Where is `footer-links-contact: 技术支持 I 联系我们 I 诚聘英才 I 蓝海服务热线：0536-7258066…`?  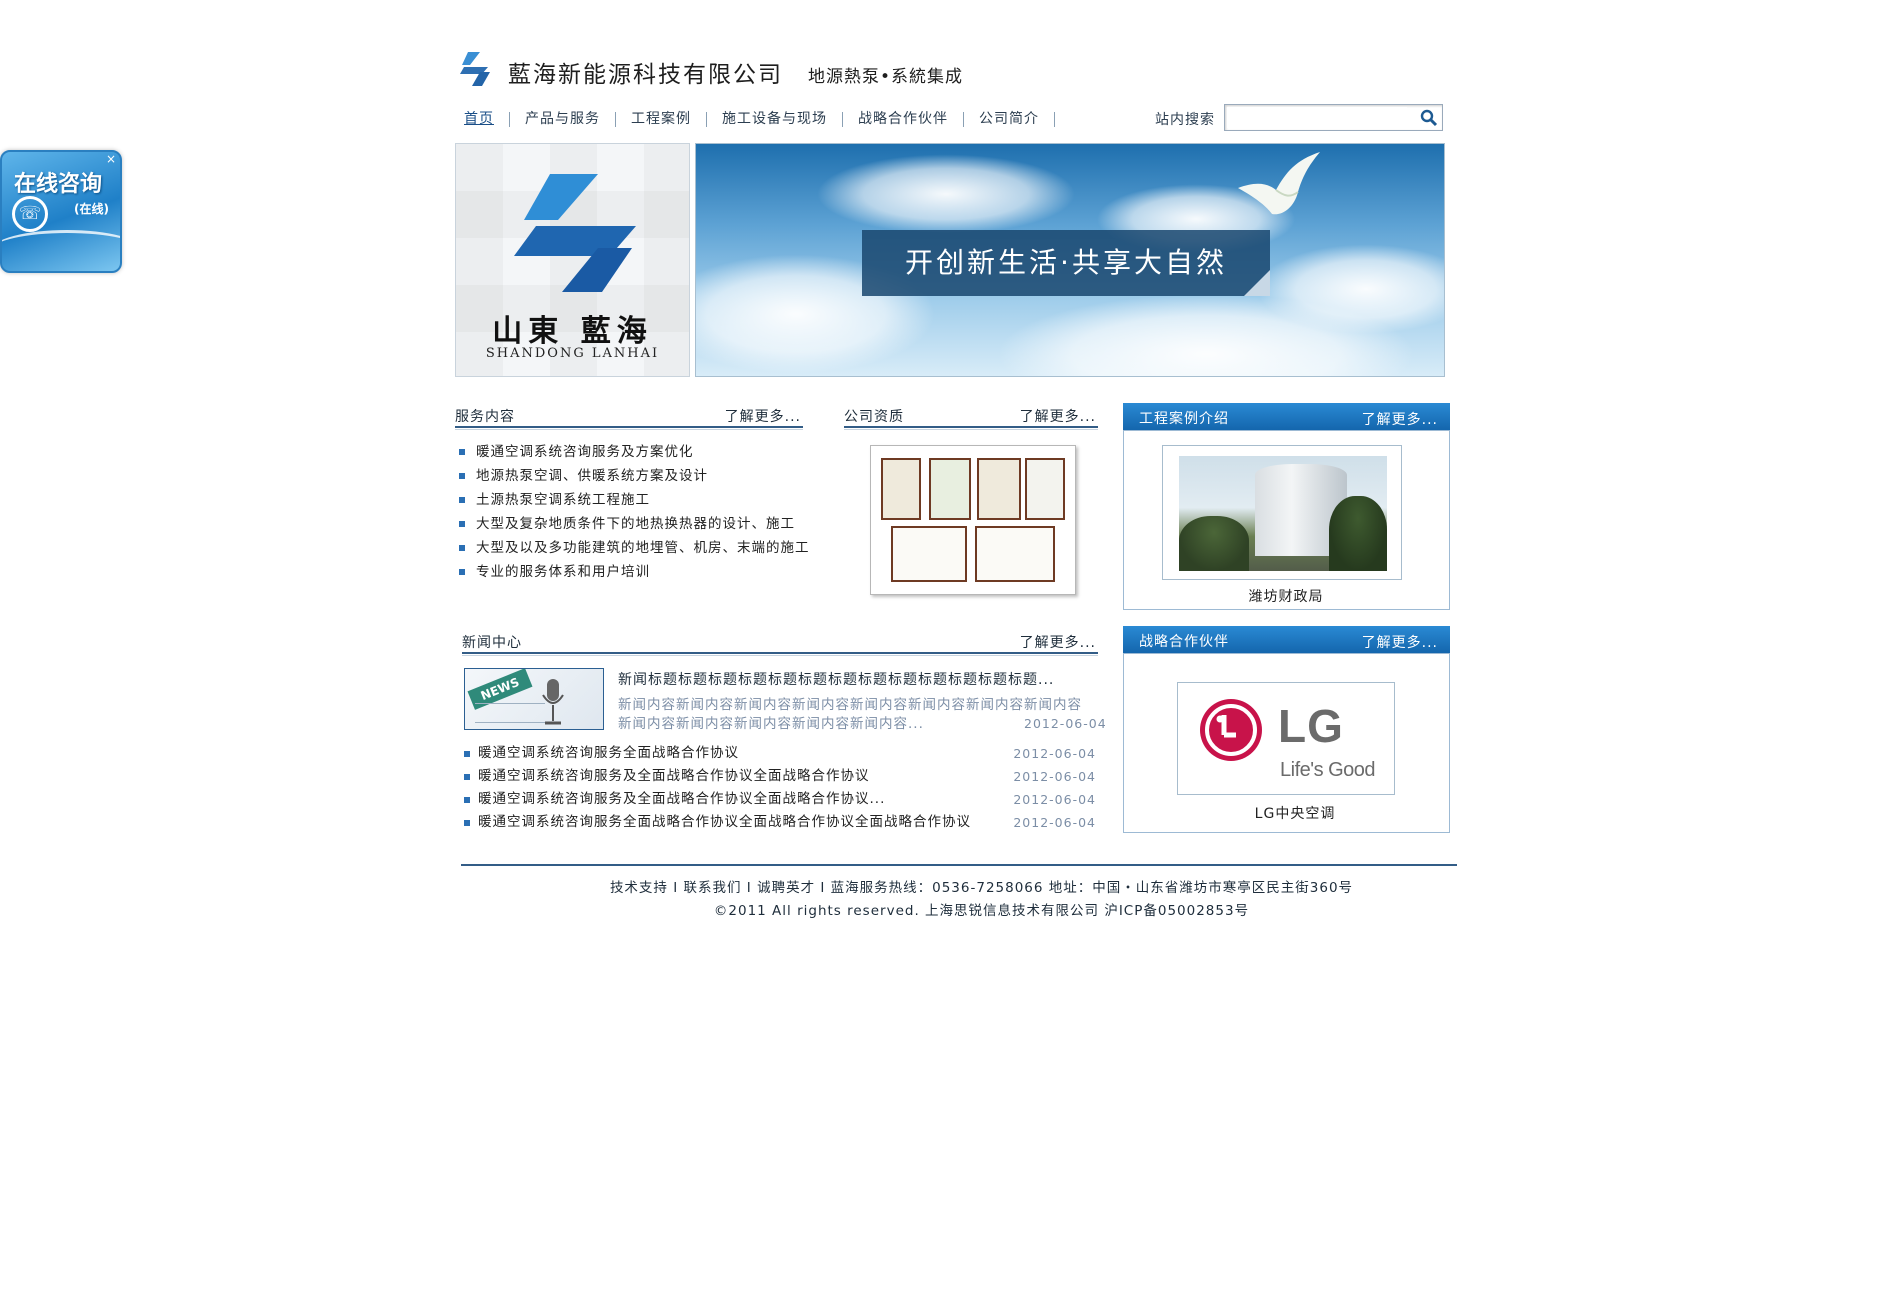
footer-links-contact: 技术支持 I 联系我们 I 诚聘英才 I 蓝海服务热线：0536-7258066… is located at coordinates (951, 886).